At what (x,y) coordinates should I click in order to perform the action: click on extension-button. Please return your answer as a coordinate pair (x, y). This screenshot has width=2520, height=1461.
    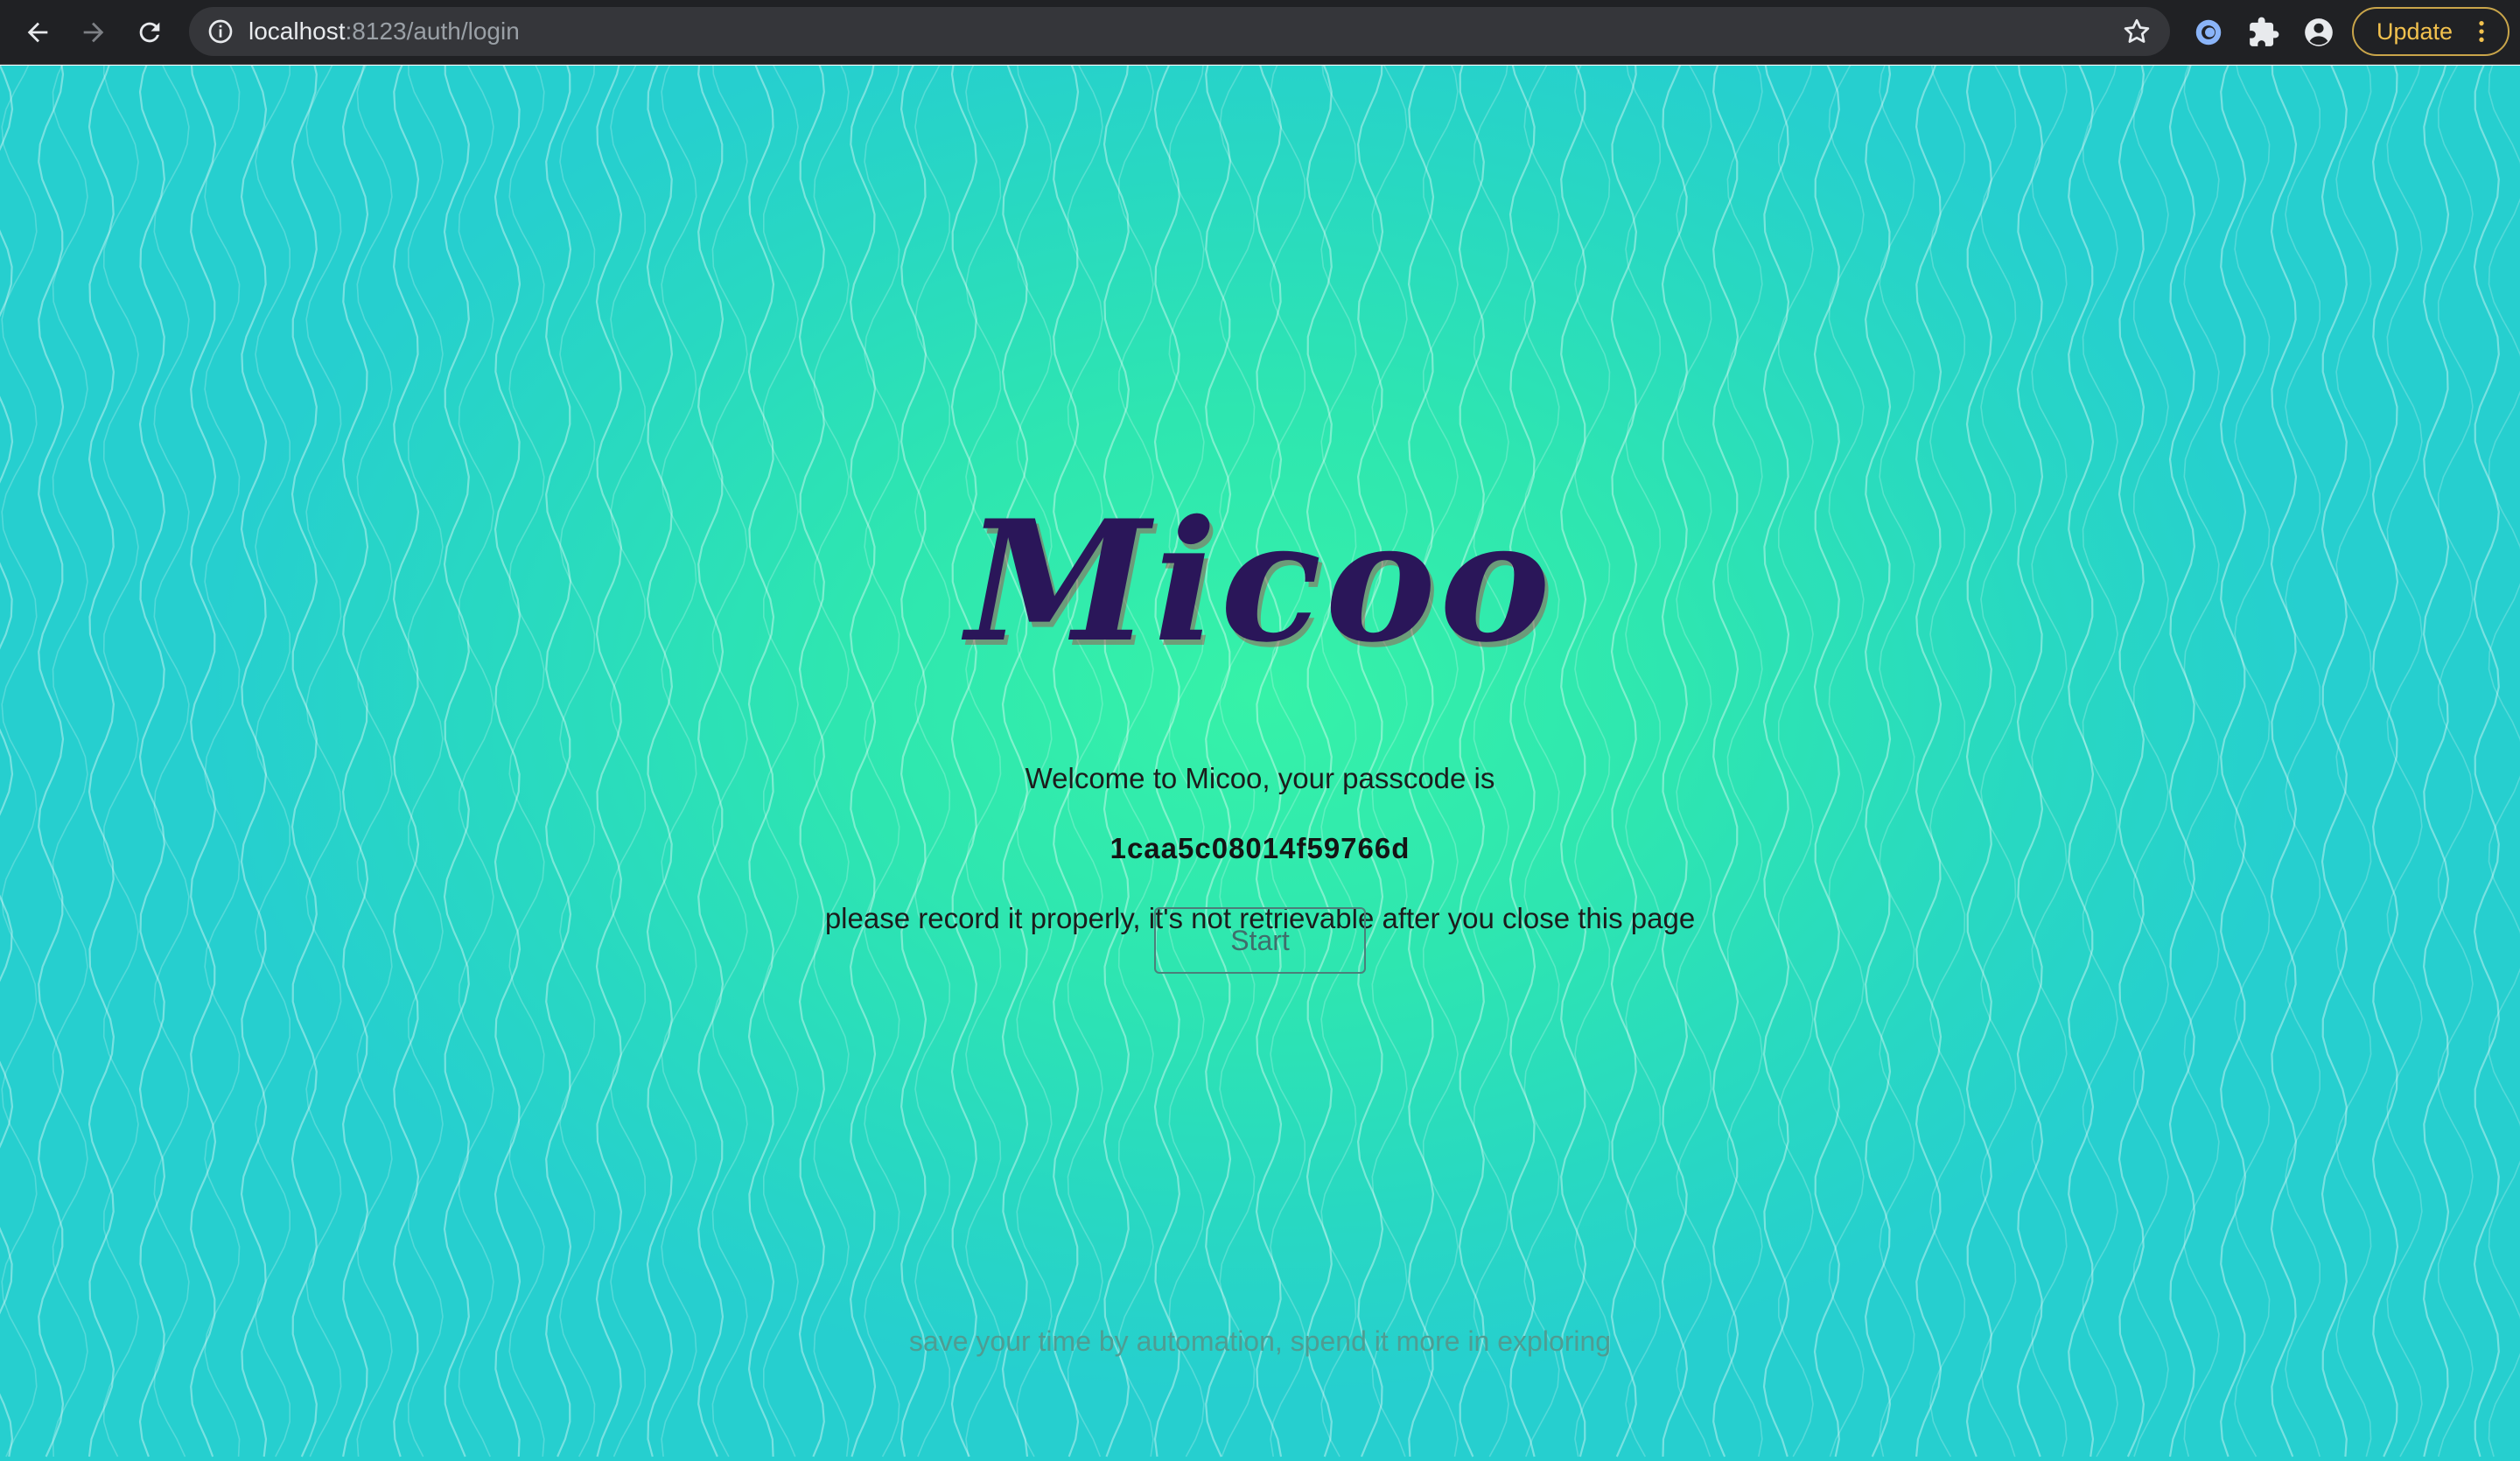
    Looking at the image, I should click on (2208, 32).